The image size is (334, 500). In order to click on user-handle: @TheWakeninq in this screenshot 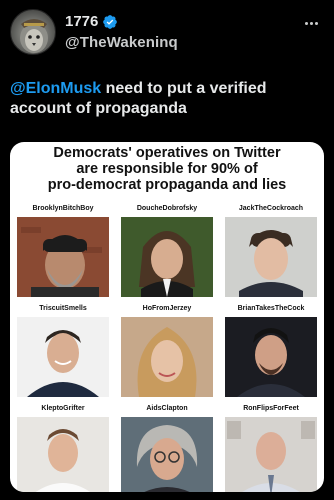, I will do `click(121, 42)`.